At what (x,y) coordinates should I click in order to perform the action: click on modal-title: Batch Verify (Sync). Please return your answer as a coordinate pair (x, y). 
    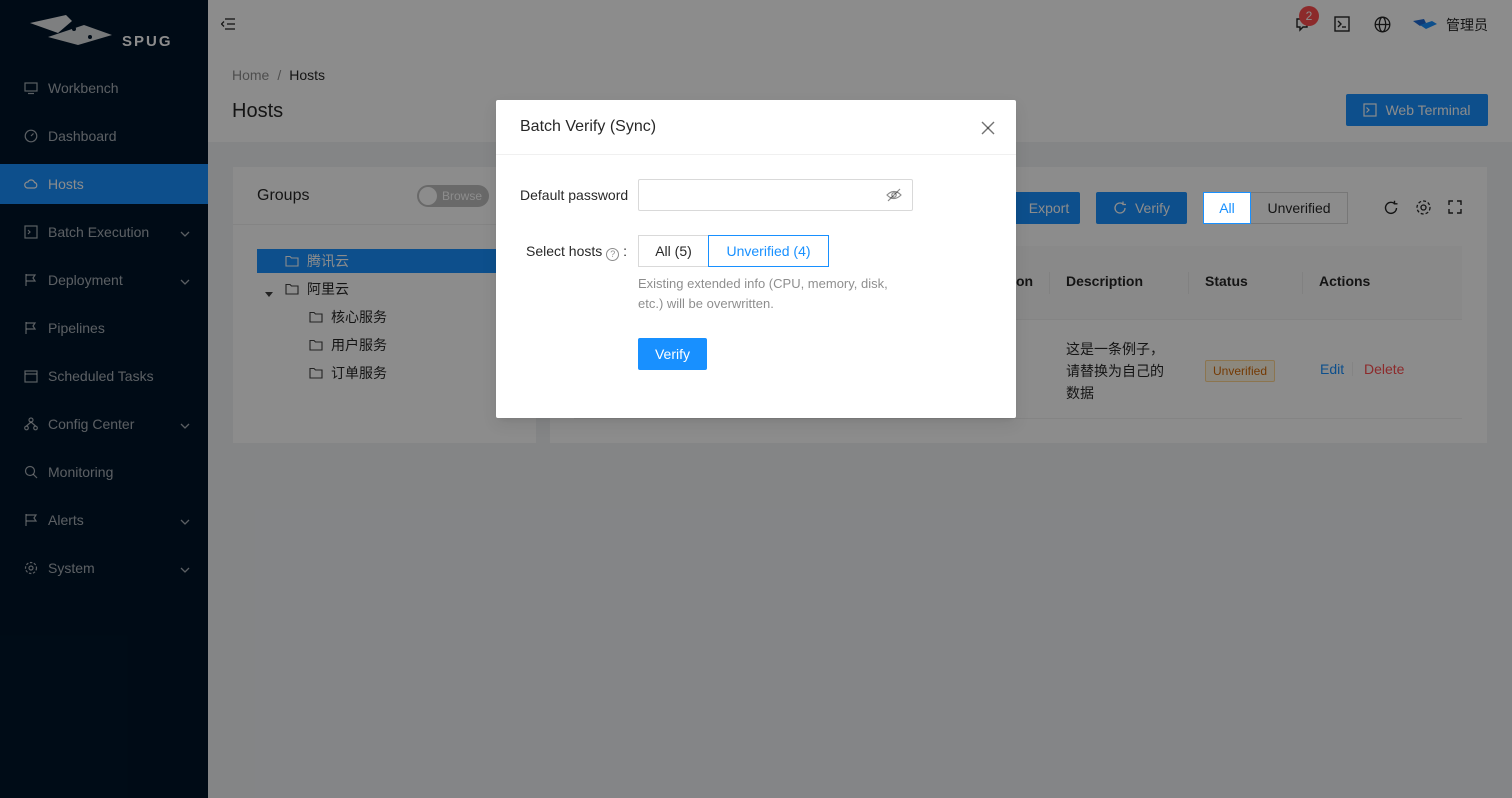
    Looking at the image, I should click on (588, 126).